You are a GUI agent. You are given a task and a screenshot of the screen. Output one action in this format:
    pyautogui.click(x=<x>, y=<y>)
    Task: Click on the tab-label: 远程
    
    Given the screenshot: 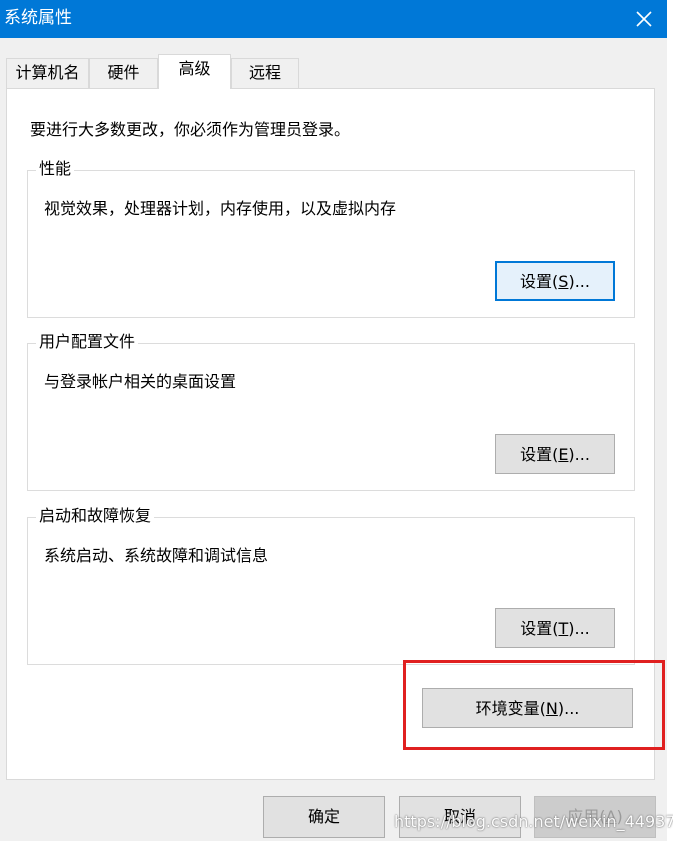 What is the action you would take?
    pyautogui.click(x=264, y=72)
    